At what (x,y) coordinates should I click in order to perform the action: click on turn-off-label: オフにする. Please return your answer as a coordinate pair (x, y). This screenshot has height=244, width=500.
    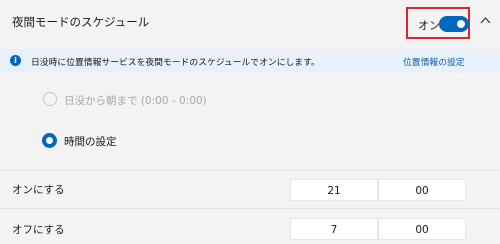
    Looking at the image, I should click on (38, 230).